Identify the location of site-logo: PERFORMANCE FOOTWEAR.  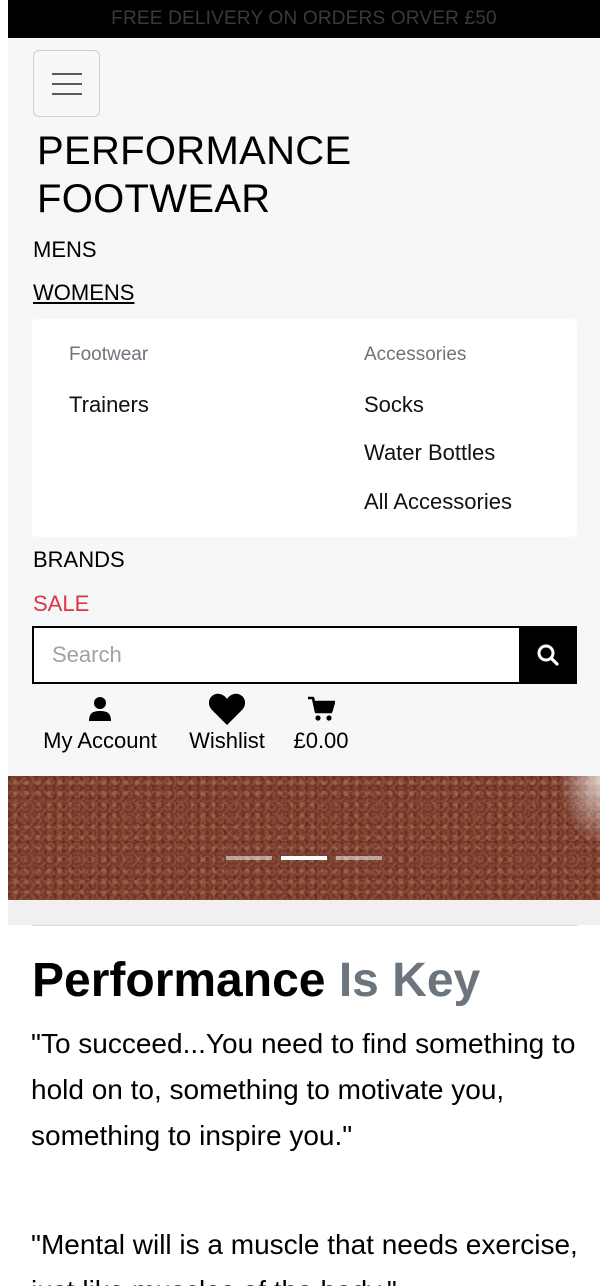
(194, 175).